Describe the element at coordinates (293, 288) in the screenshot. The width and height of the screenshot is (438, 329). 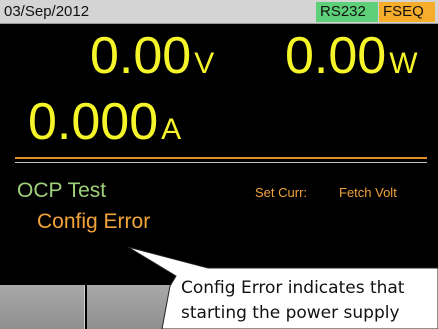
I see `callout-line-1: Config Error indicates that` at that location.